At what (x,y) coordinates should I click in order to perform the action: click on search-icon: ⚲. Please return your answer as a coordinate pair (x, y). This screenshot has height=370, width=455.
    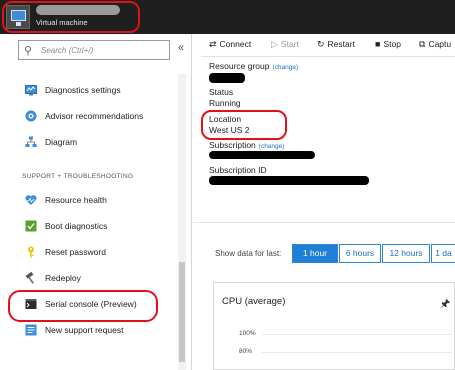
    Looking at the image, I should click on (28, 51).